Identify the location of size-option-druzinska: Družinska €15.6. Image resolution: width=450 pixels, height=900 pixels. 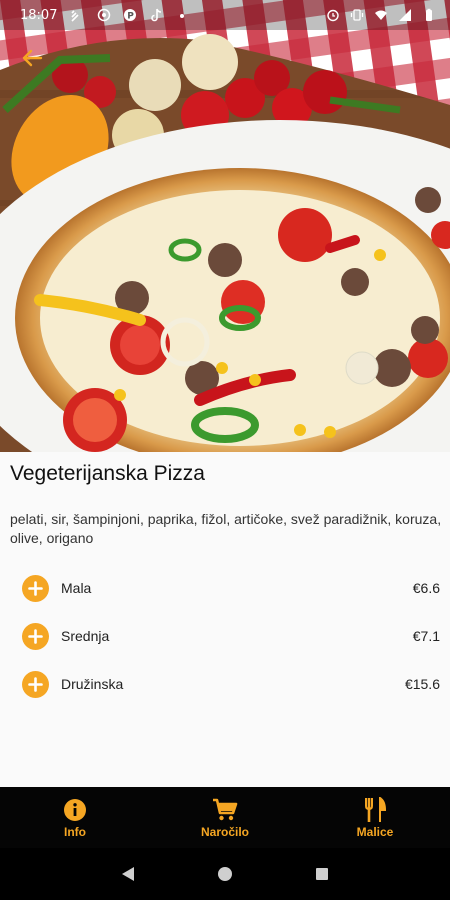
(225, 684).